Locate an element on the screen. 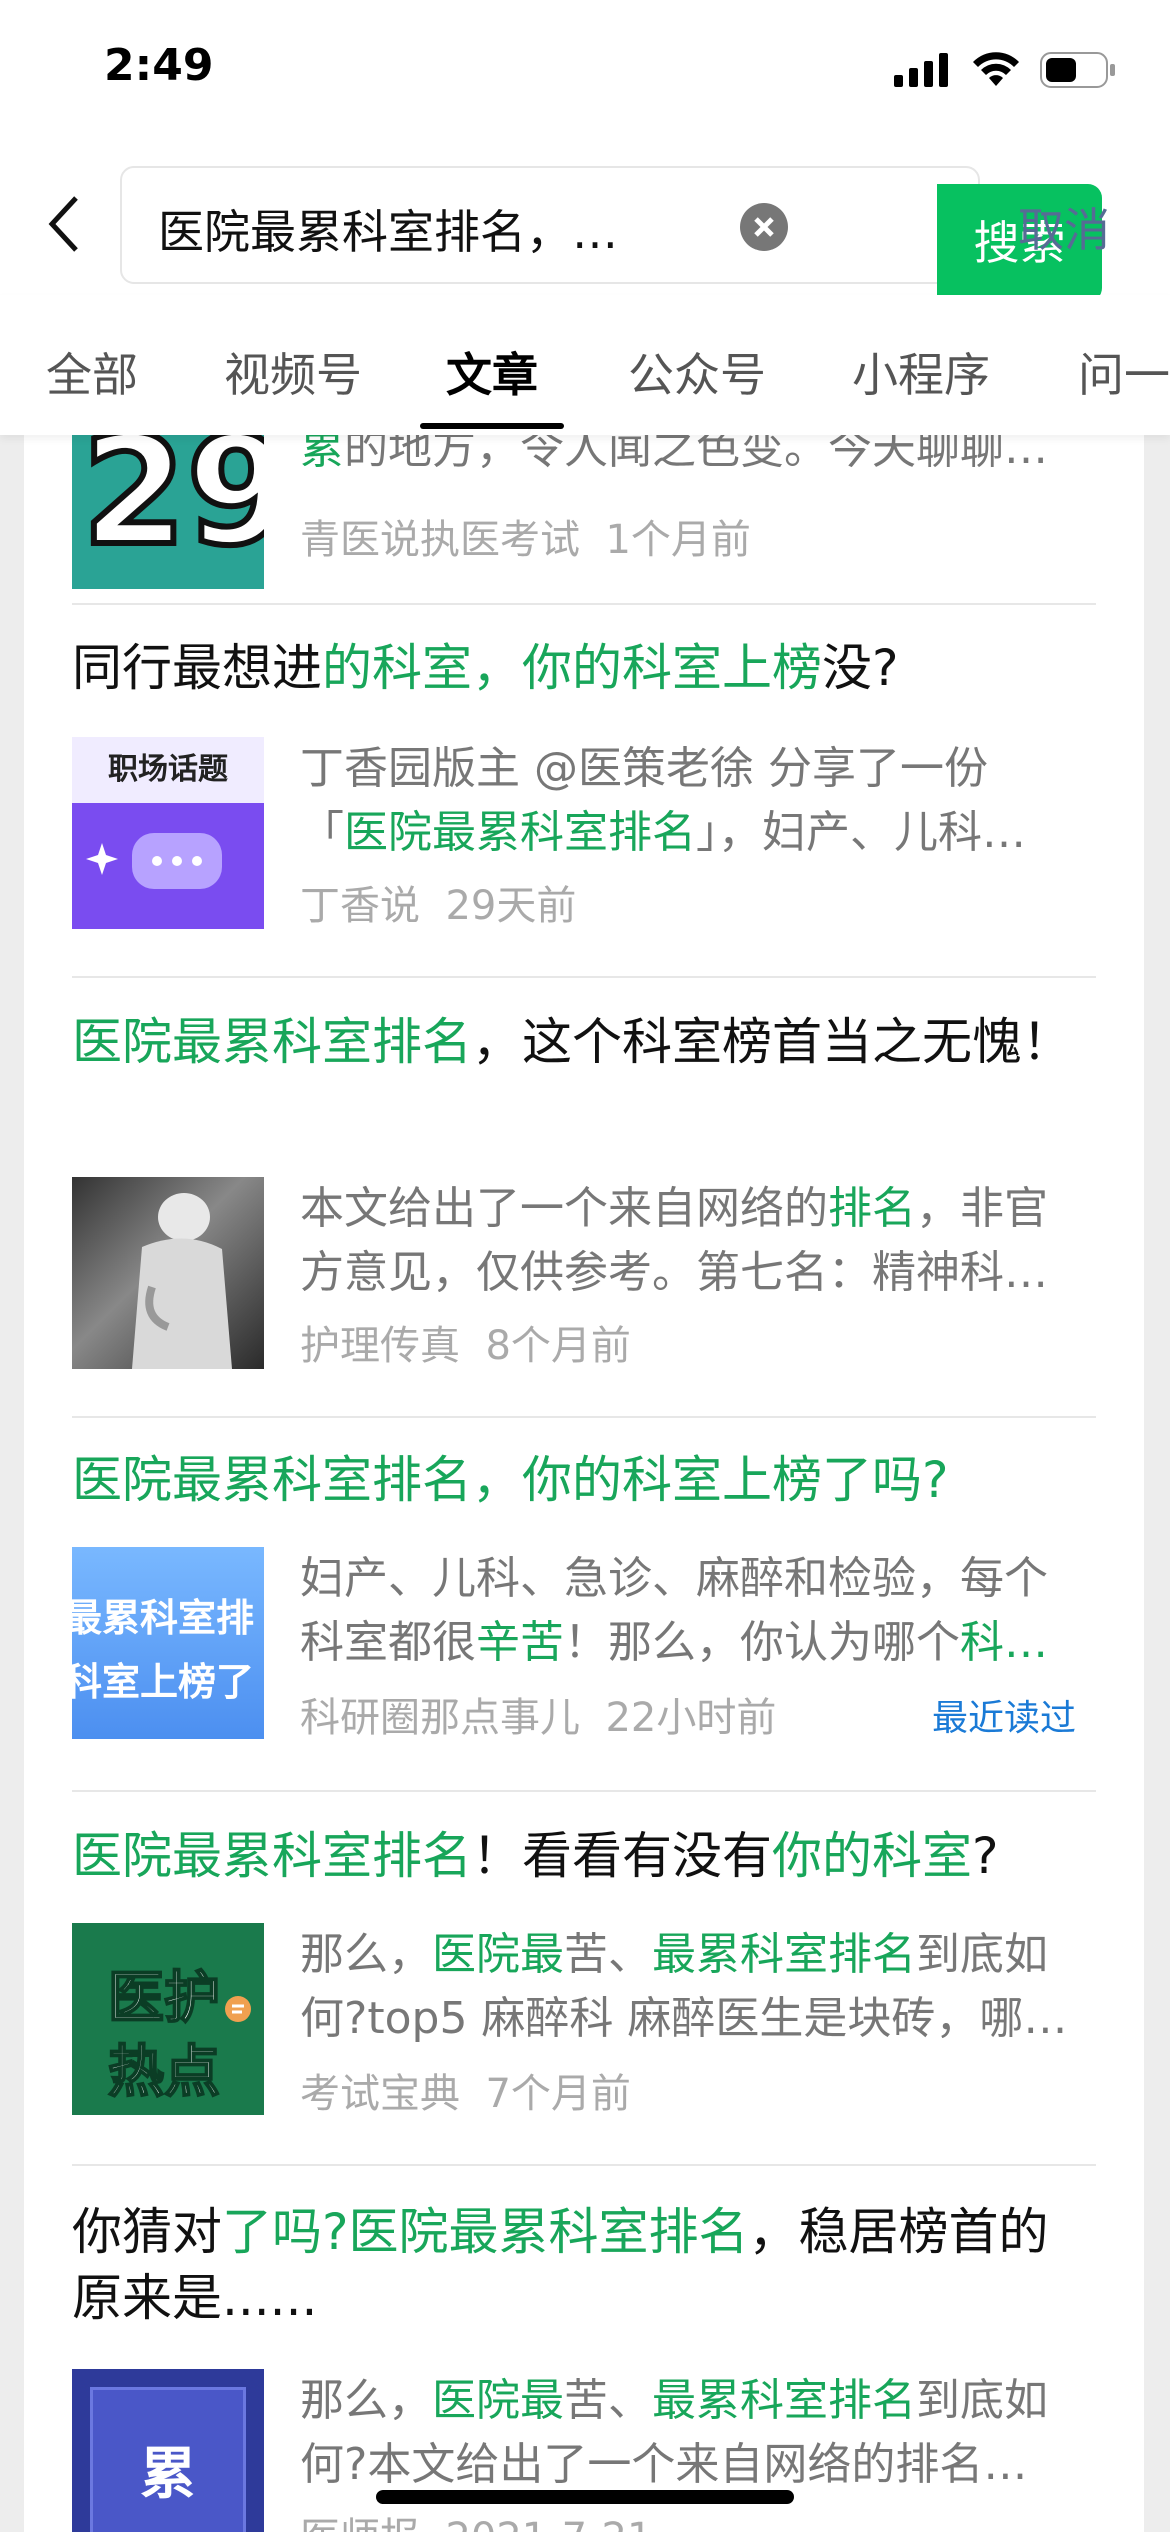  title-text: ，这个科室榜首当之无愧！ is located at coordinates (772, 1042).